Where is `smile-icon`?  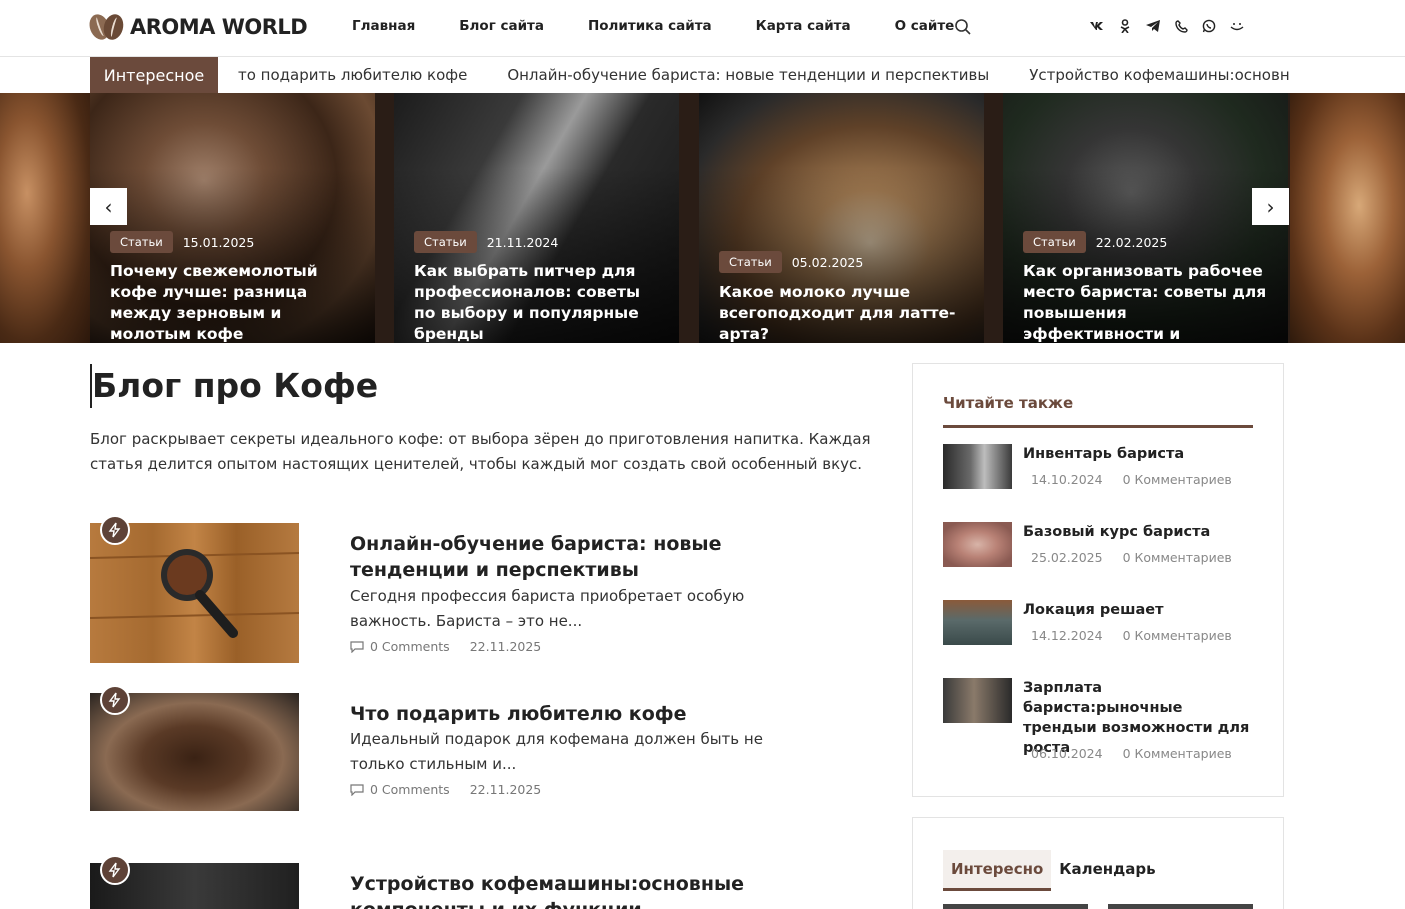
smile-icon is located at coordinates (1237, 26).